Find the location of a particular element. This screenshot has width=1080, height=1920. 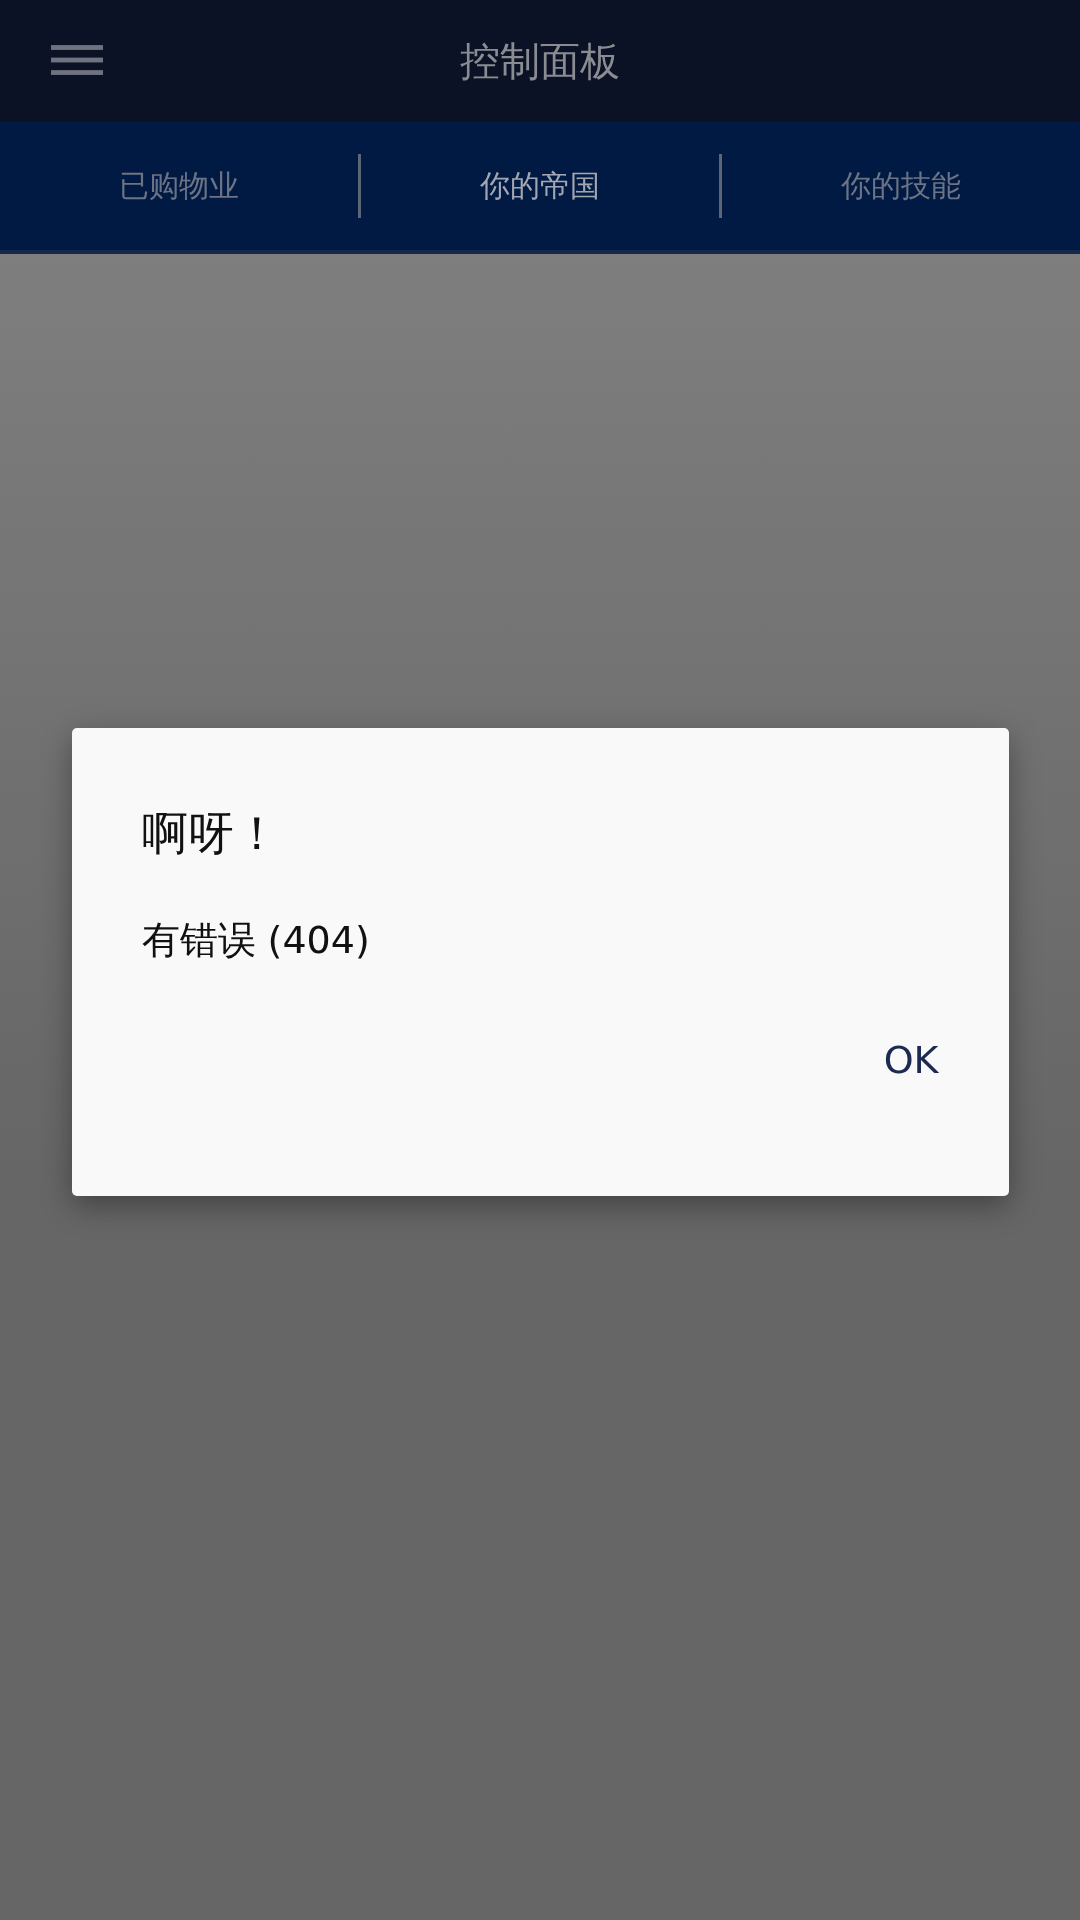

menu-icon is located at coordinates (77, 60).